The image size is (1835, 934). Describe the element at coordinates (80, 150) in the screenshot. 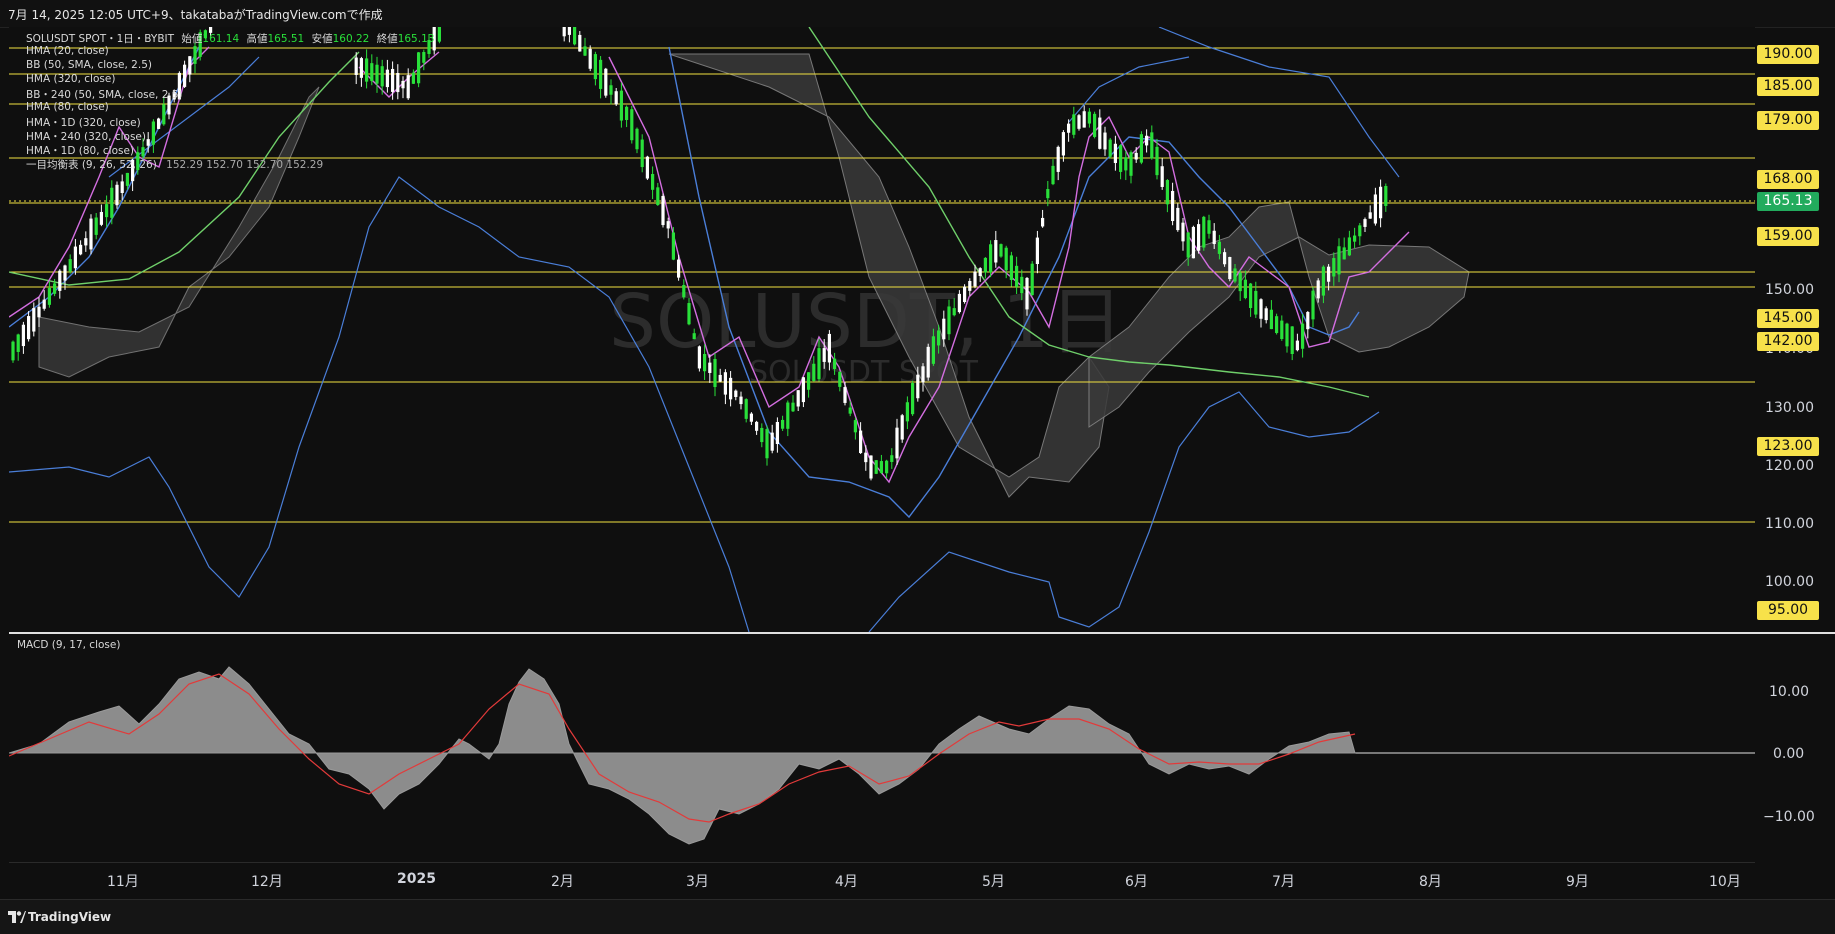

I see `legend-indicator-7: HMA・1D (80, close)` at that location.